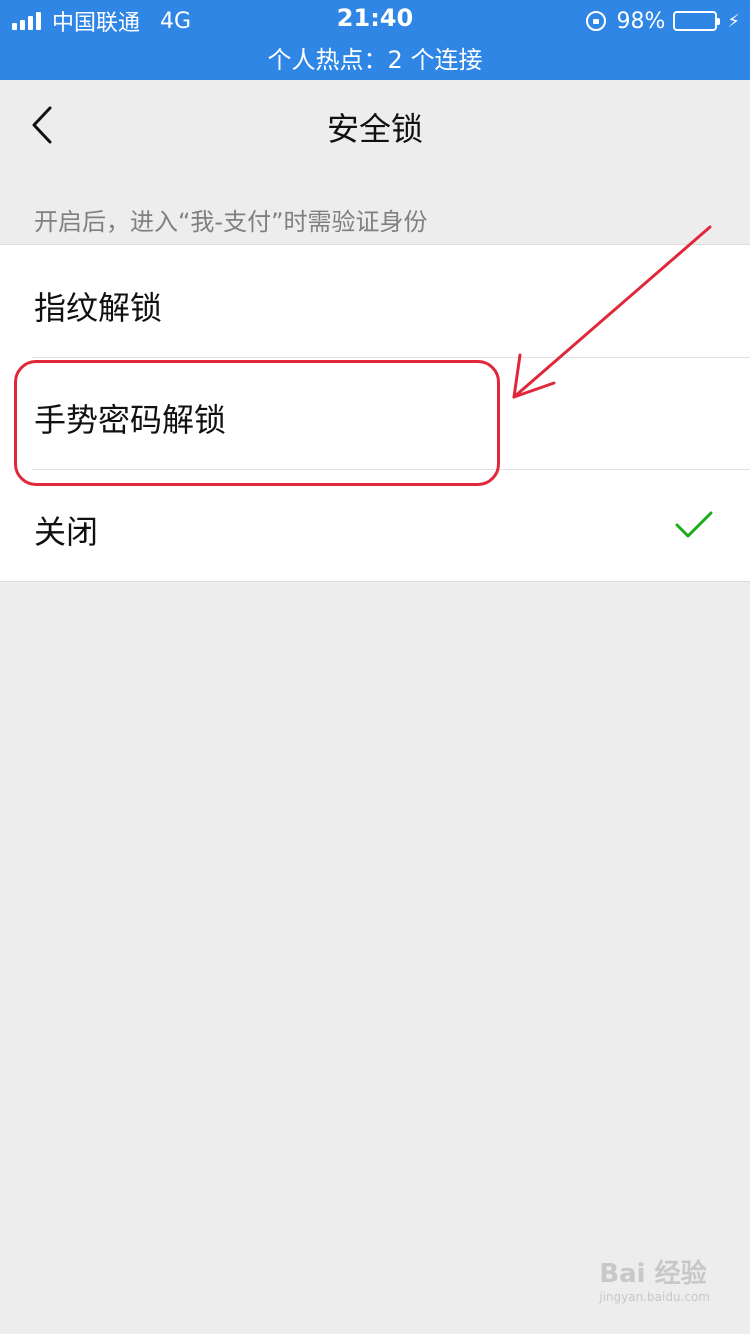 This screenshot has width=750, height=1334. I want to click on battery-icon, so click(697, 21).